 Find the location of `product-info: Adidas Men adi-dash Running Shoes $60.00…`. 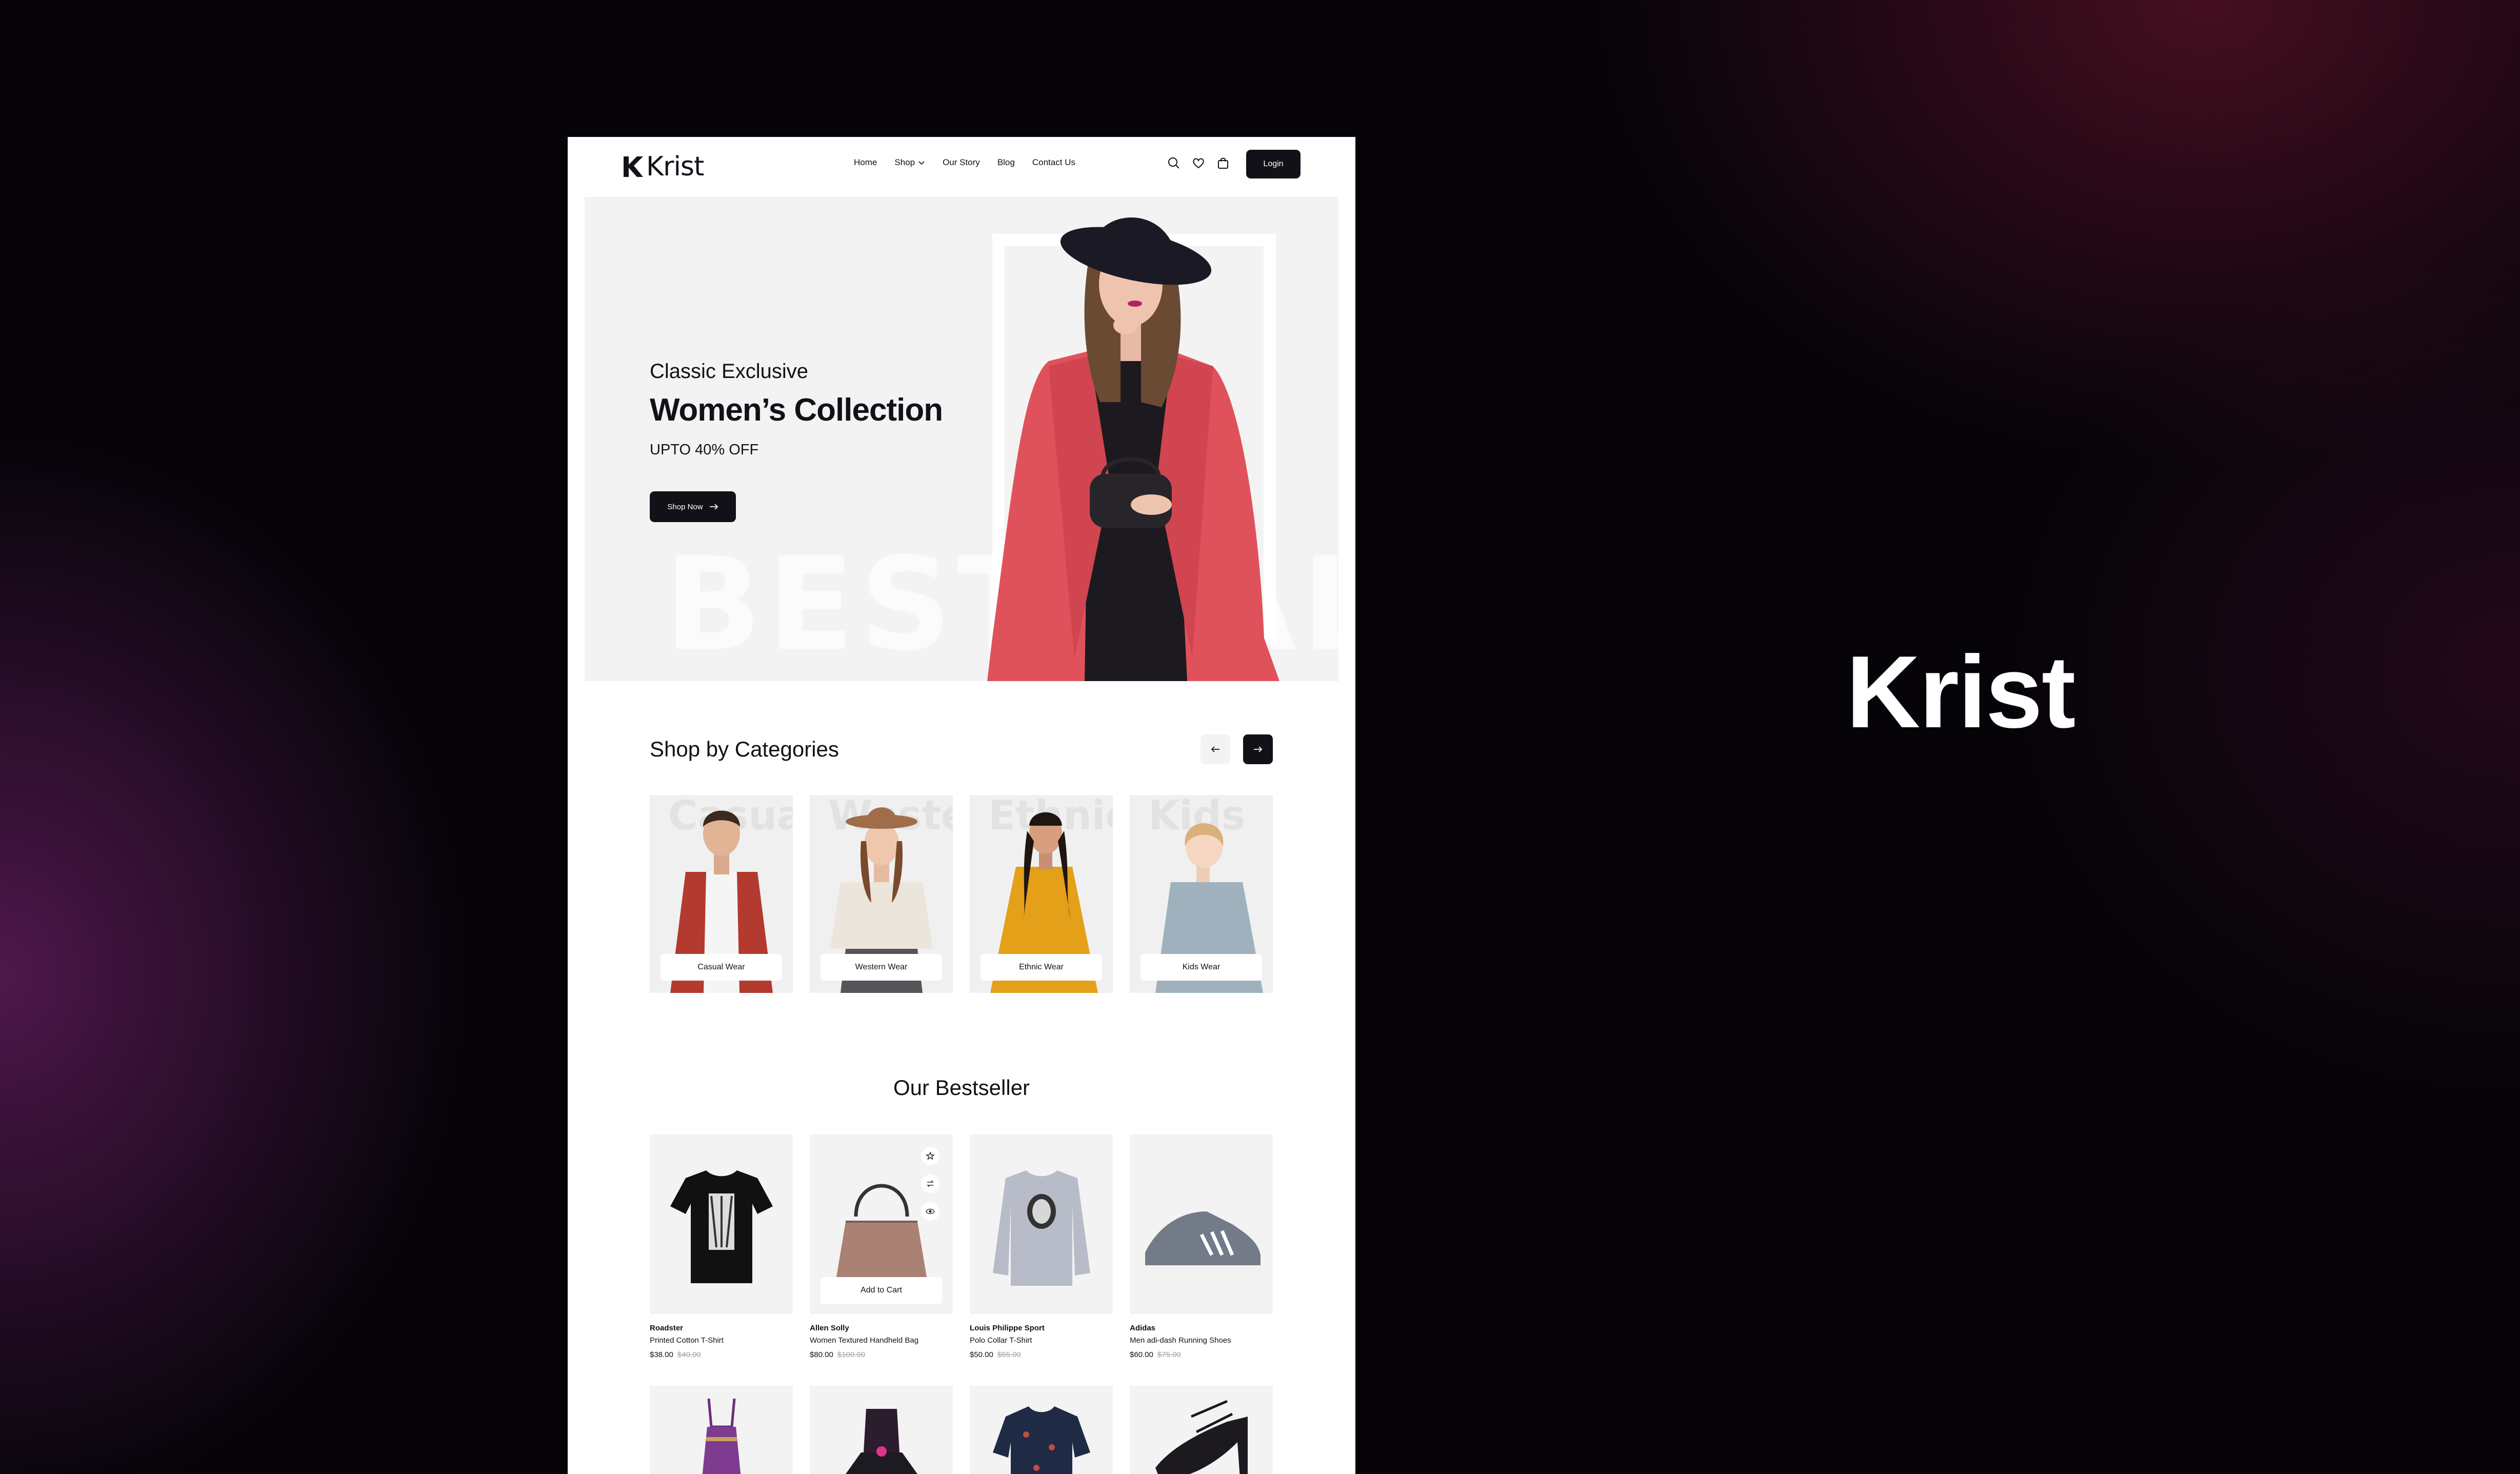

product-info: Adidas Men adi-dash Running Shoes $60.00… is located at coordinates (1201, 1342).